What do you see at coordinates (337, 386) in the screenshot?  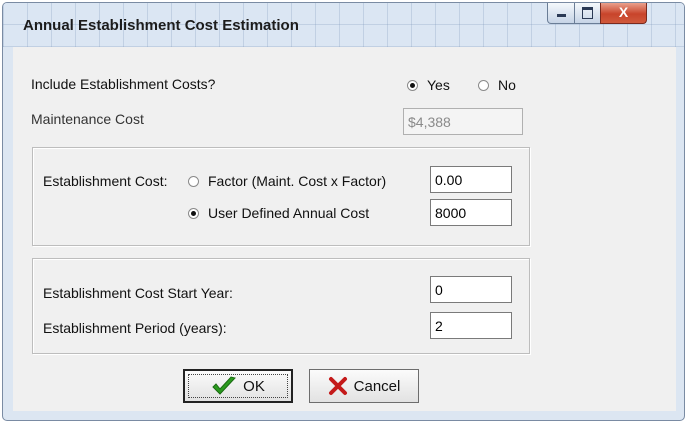 I see `x-icon` at bounding box center [337, 386].